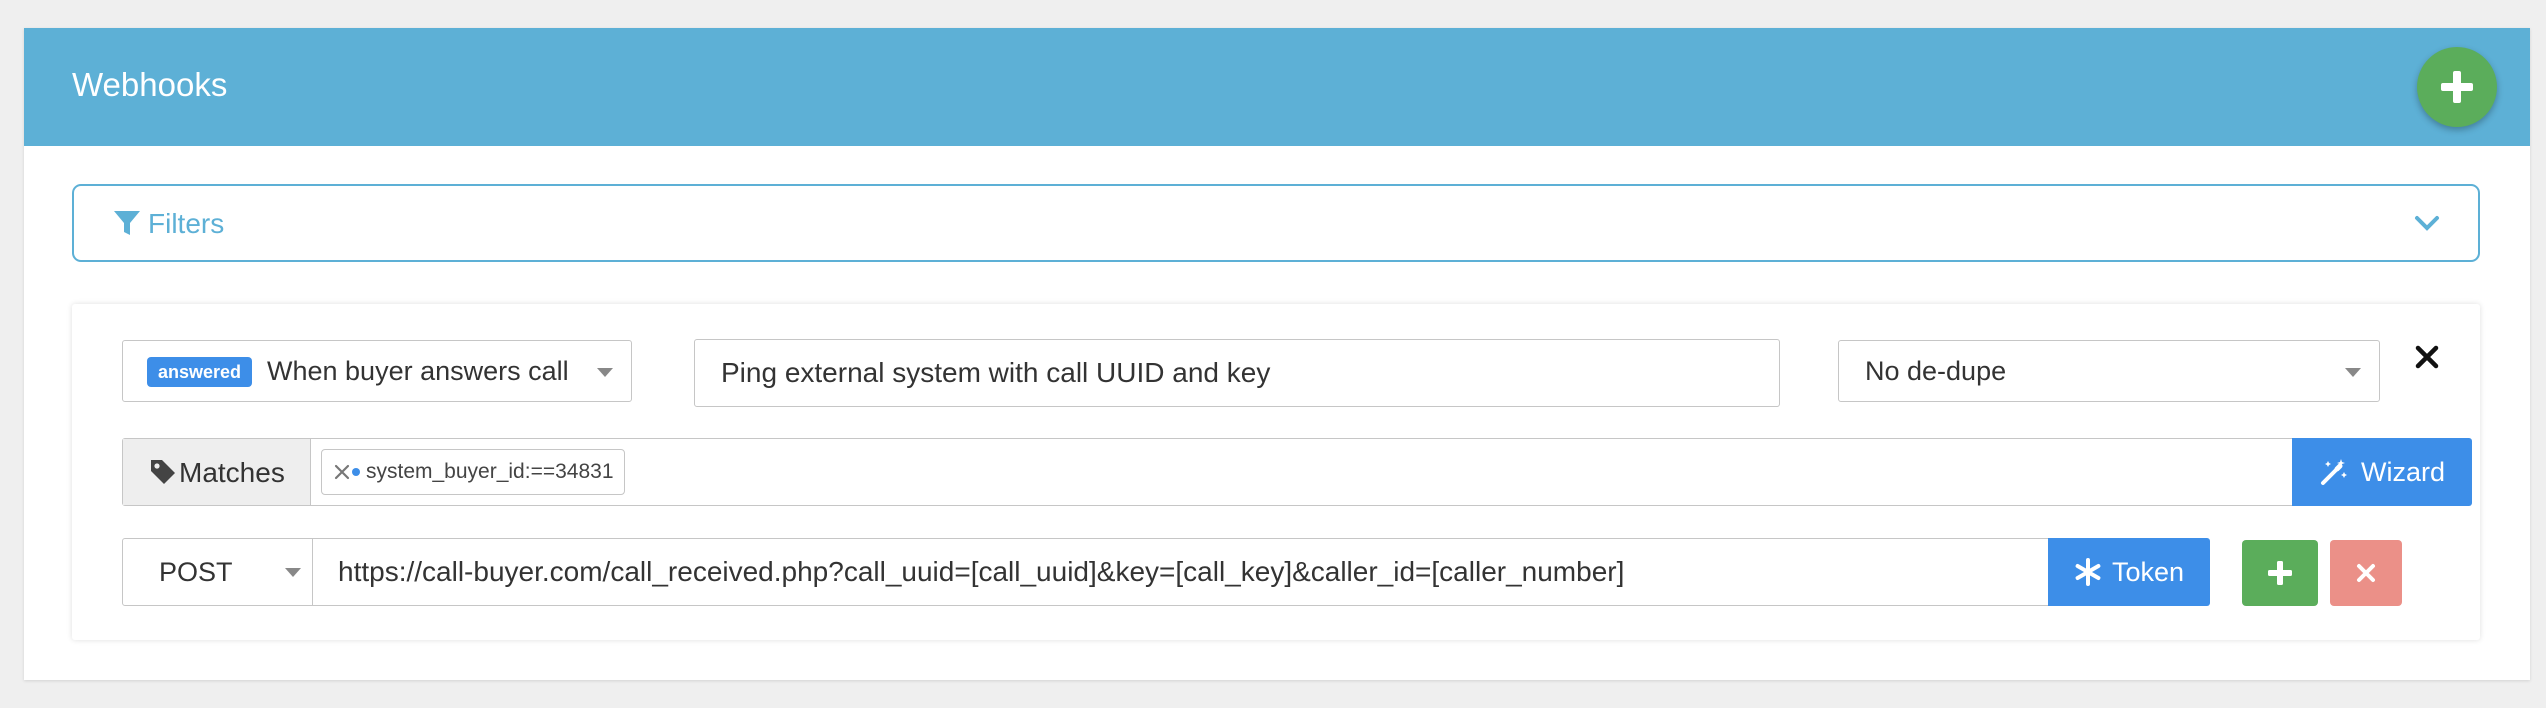  I want to click on filters-label: Filters, so click(186, 223).